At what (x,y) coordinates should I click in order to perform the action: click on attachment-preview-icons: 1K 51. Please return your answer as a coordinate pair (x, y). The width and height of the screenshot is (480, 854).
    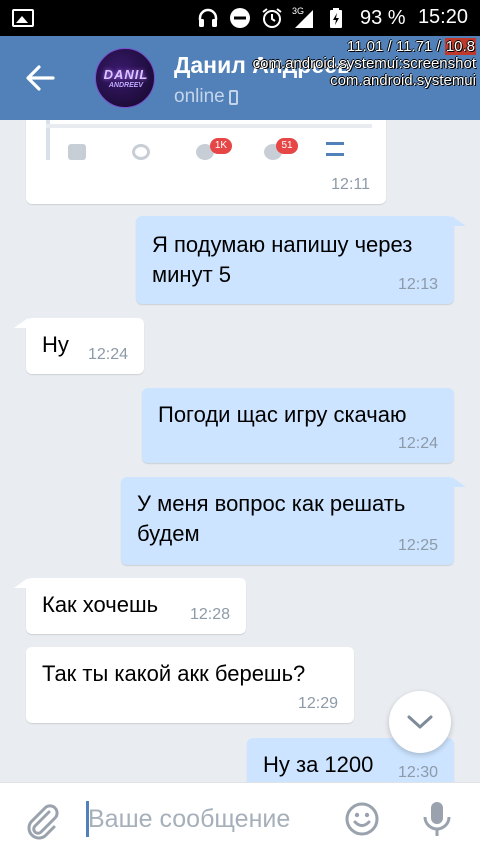
    Looking at the image, I should click on (231, 150).